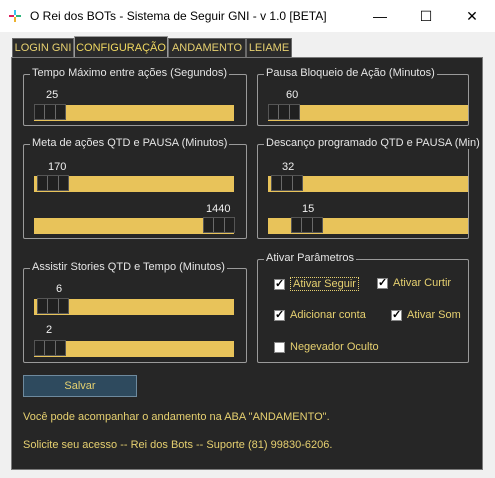 The width and height of the screenshot is (495, 478). I want to click on slider-value: 170, so click(57, 167).